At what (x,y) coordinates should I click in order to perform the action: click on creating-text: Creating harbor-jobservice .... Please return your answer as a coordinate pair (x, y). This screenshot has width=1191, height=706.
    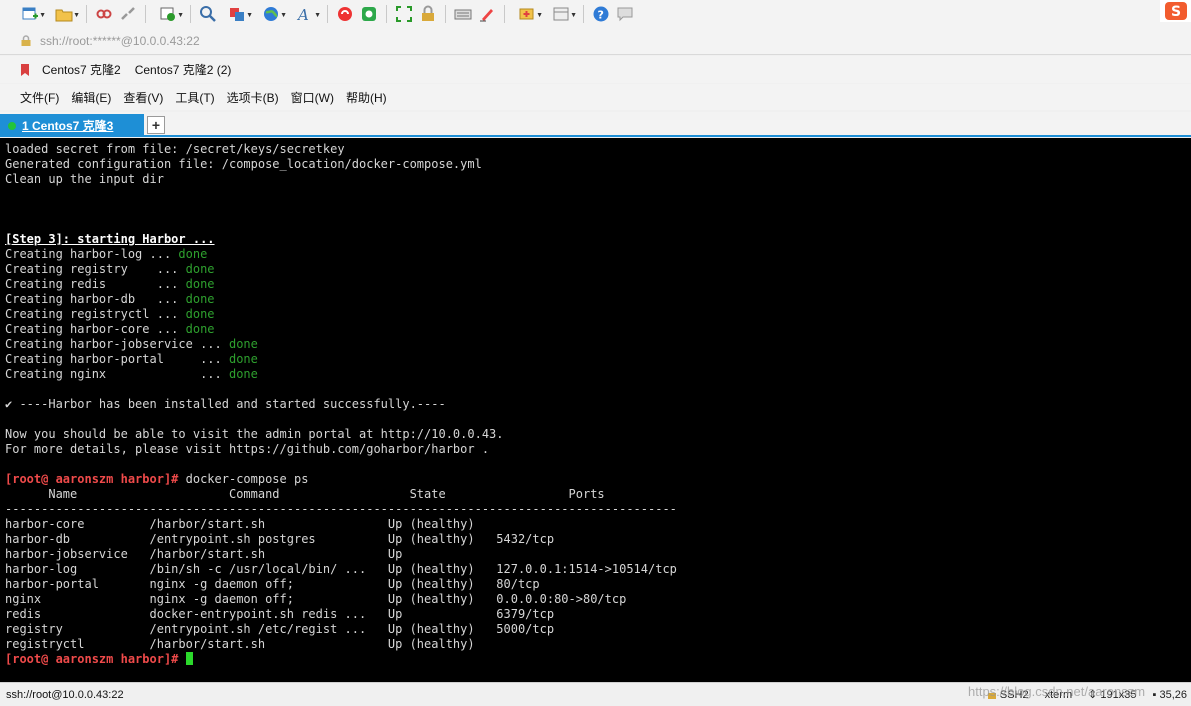
    Looking at the image, I should click on (117, 344).